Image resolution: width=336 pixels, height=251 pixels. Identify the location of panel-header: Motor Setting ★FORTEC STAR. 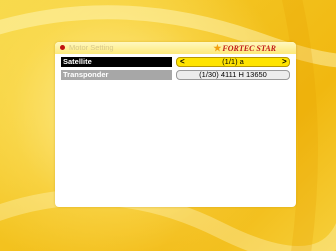
(175, 48).